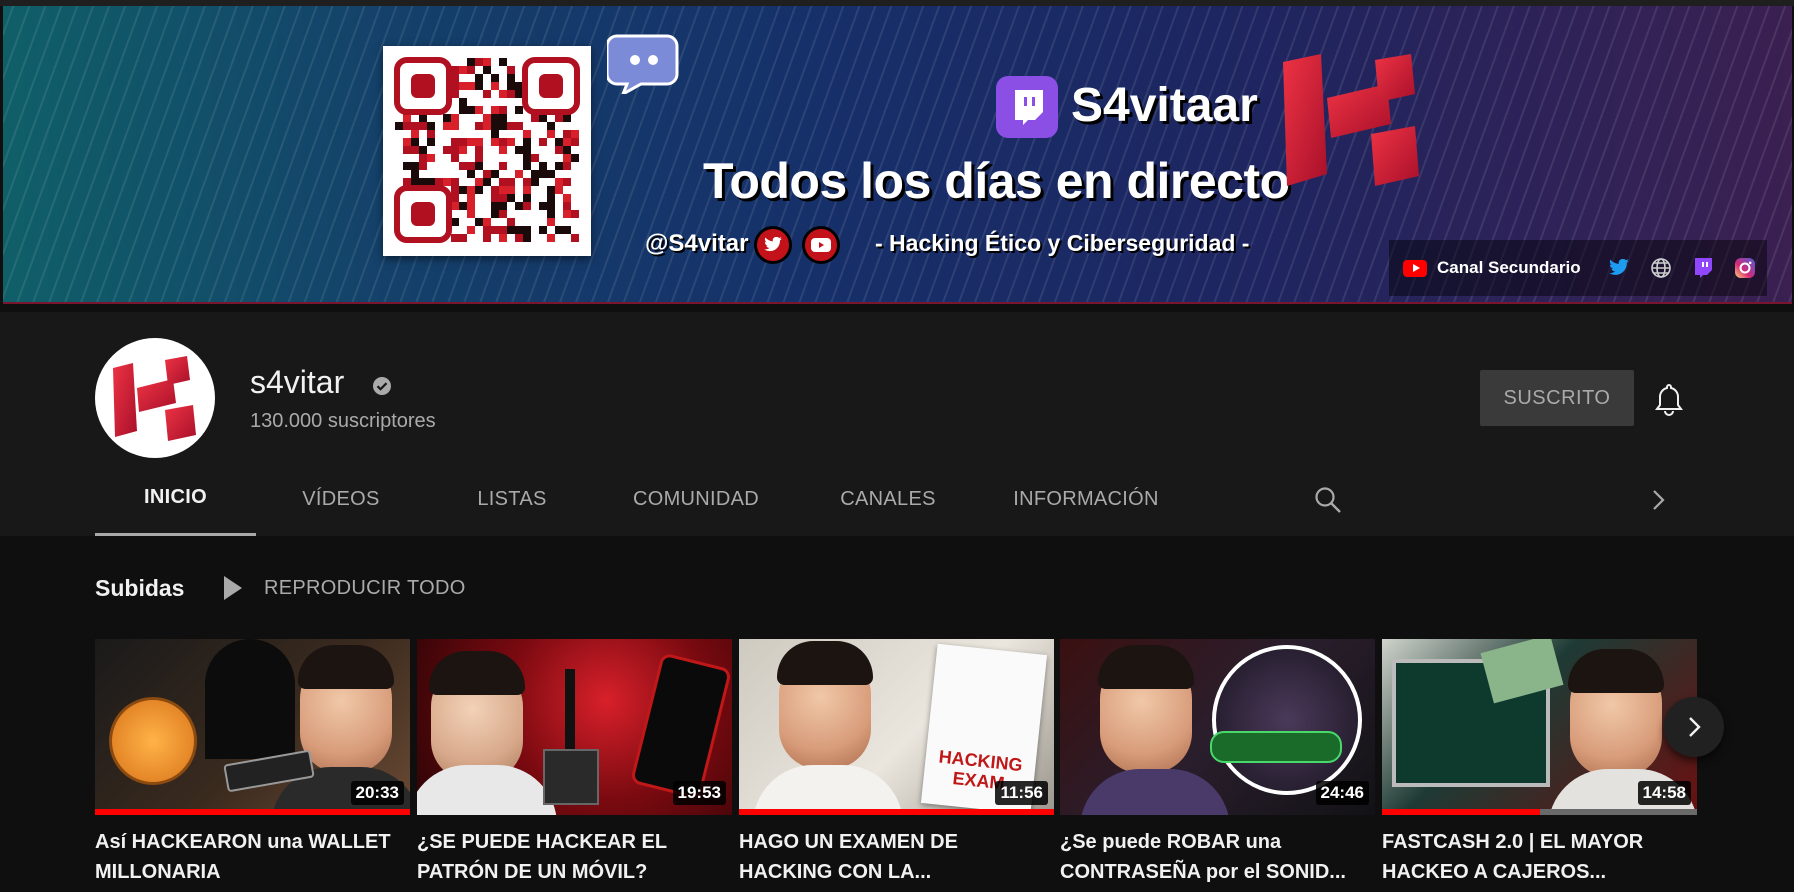 The width and height of the screenshot is (1794, 892). What do you see at coordinates (377, 793) in the screenshot?
I see `video-duration: 20:33` at bounding box center [377, 793].